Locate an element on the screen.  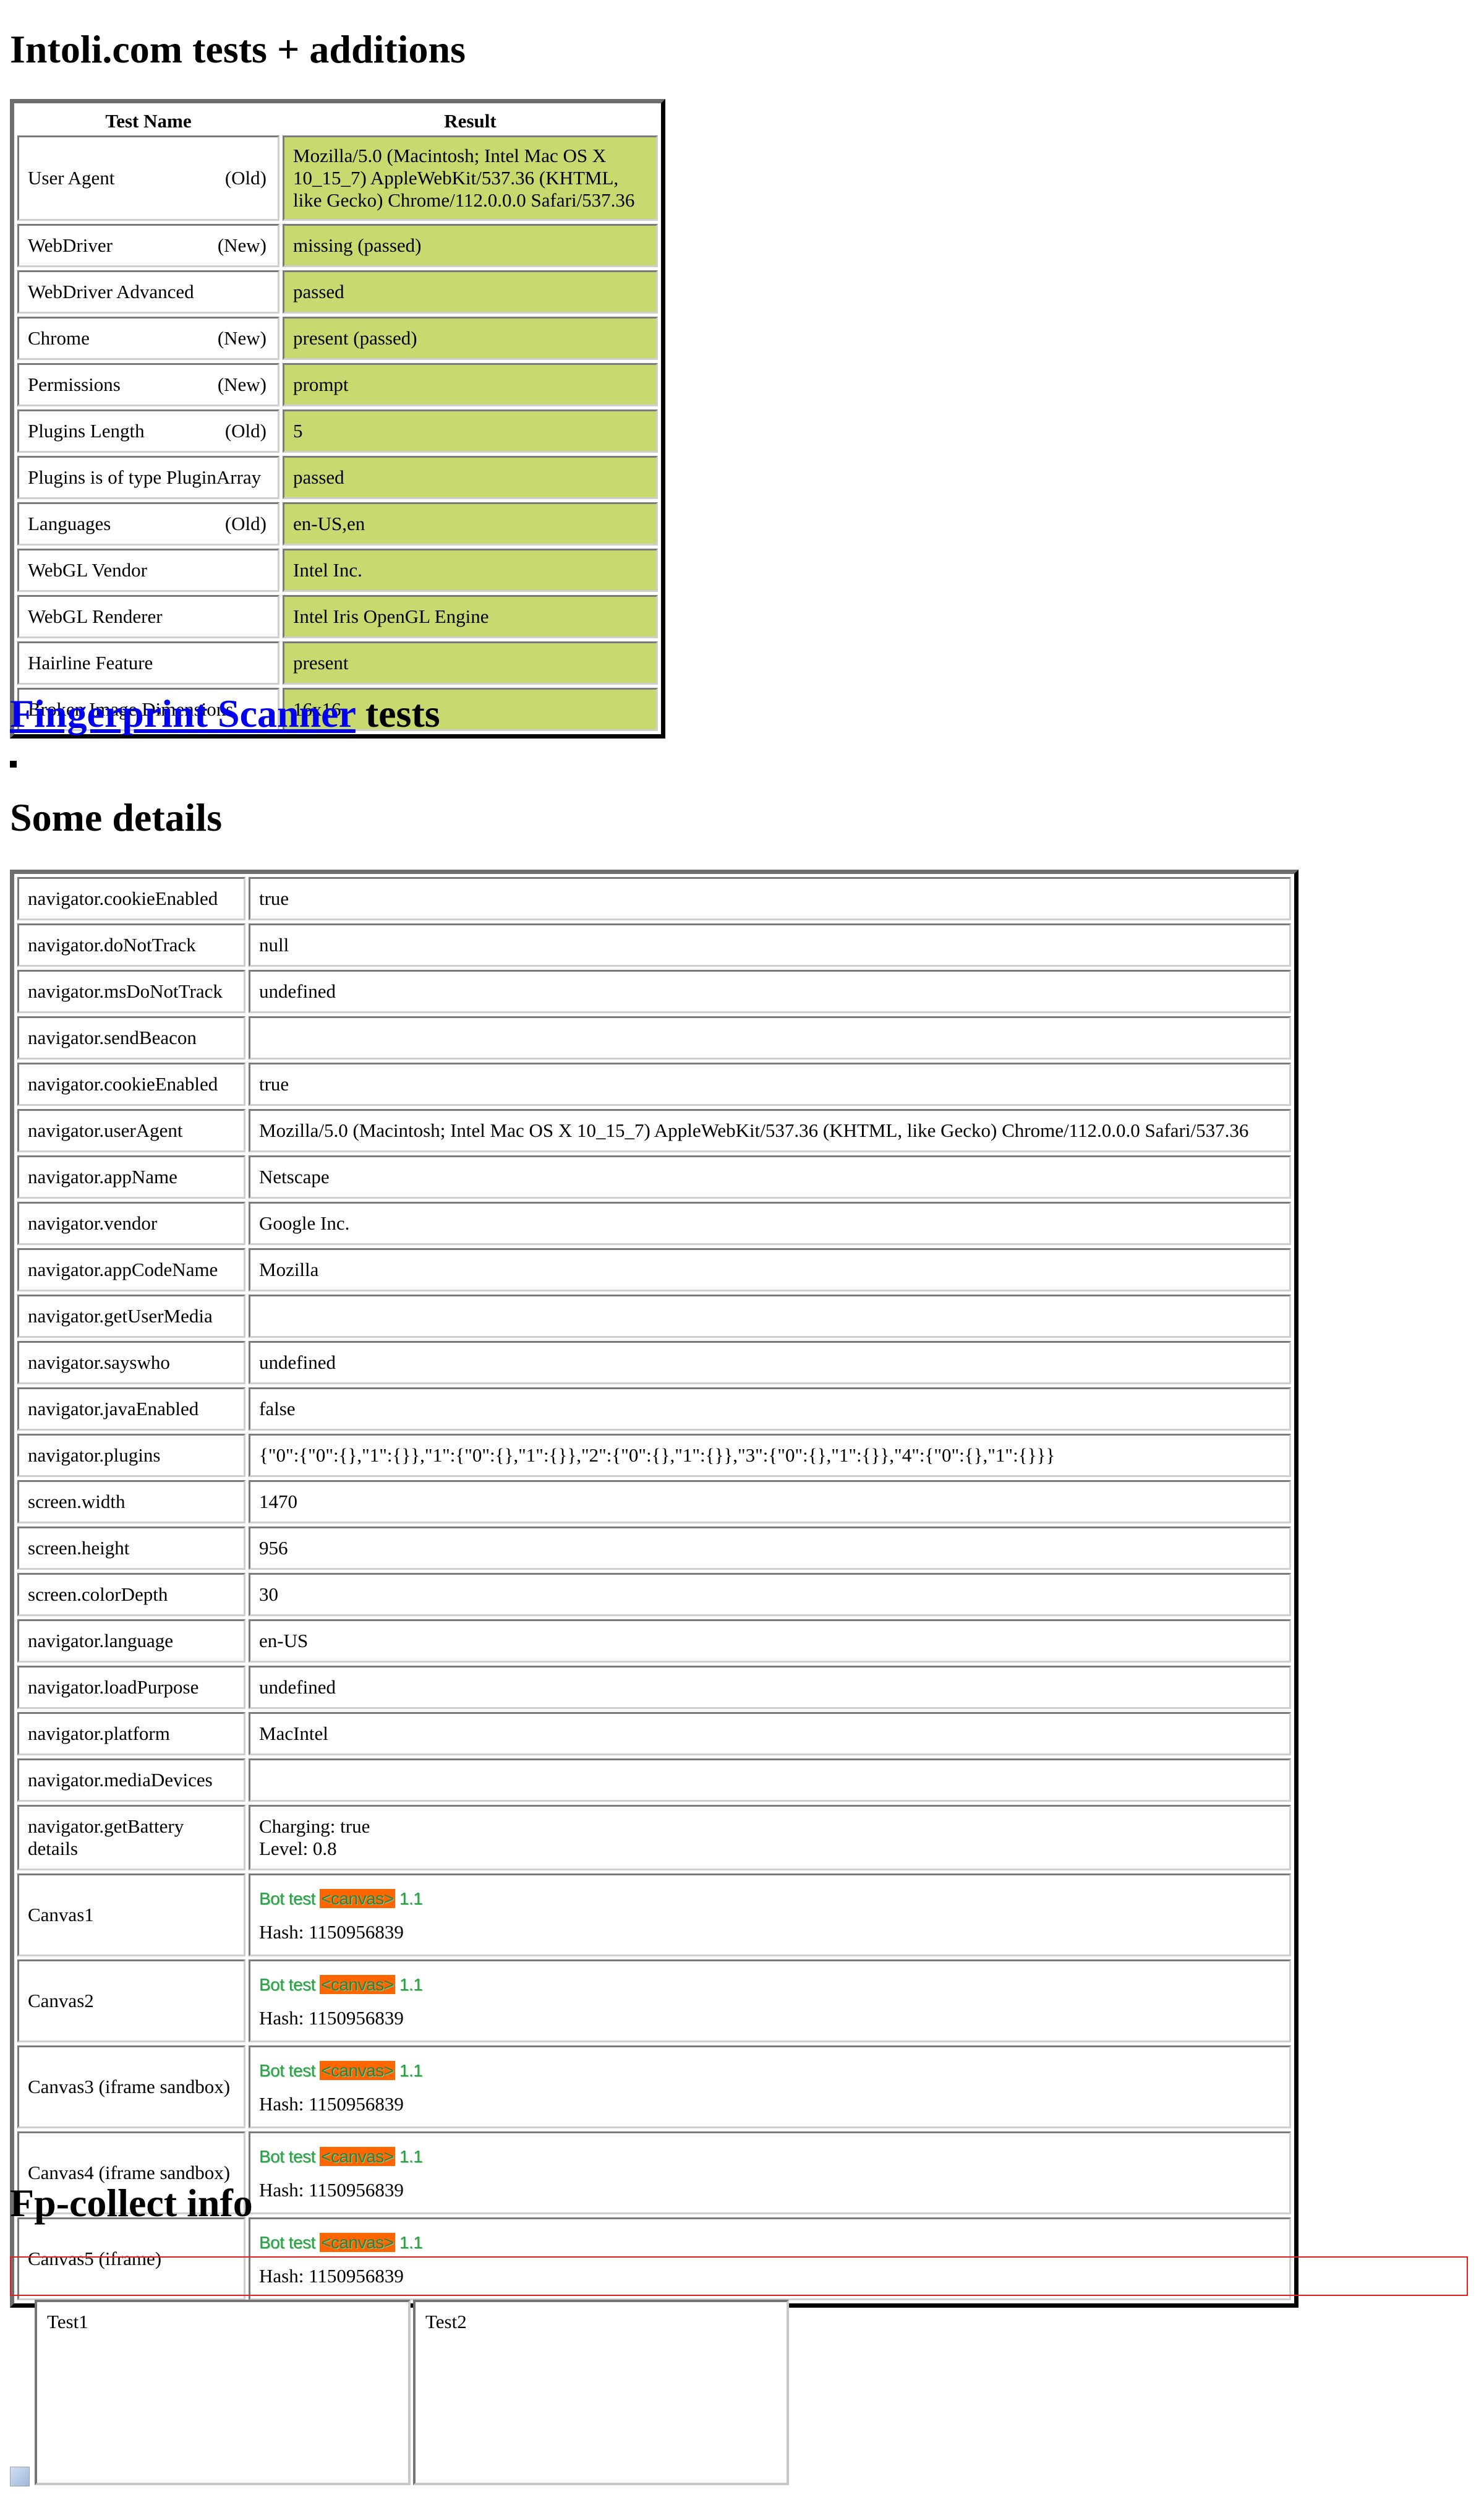
property-name: navigator.userAgent is located at coordinates (131, 1130).